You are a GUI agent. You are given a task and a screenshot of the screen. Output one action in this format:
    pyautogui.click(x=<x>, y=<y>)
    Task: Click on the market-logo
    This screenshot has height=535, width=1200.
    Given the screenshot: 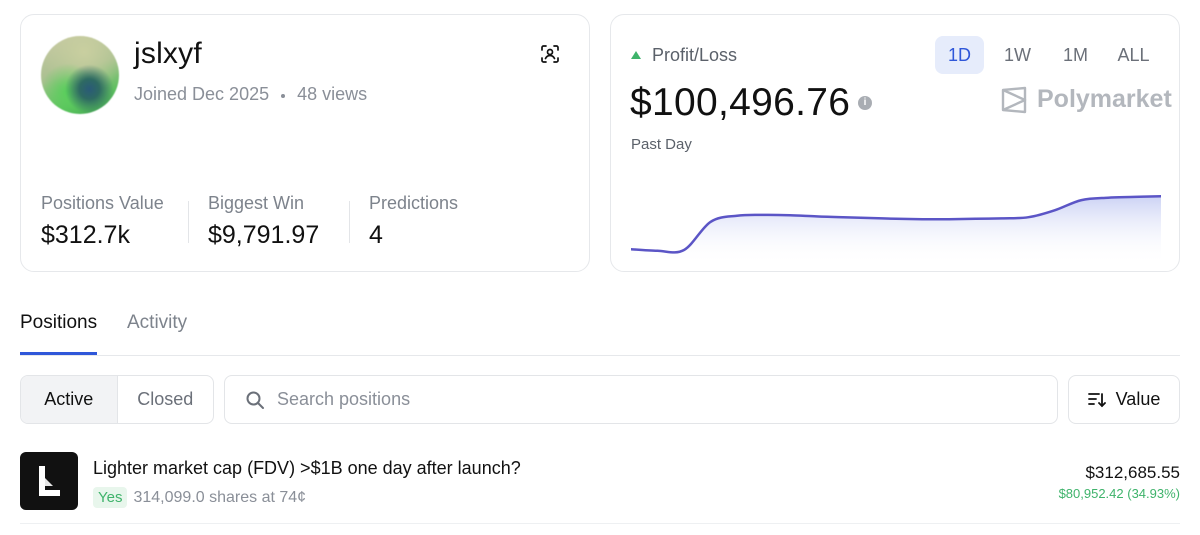 What is the action you would take?
    pyautogui.click(x=49, y=481)
    